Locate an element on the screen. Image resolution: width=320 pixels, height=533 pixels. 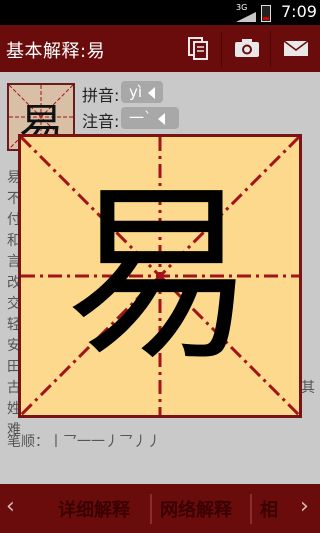
pinyin-chip: yì is located at coordinates (142, 92).